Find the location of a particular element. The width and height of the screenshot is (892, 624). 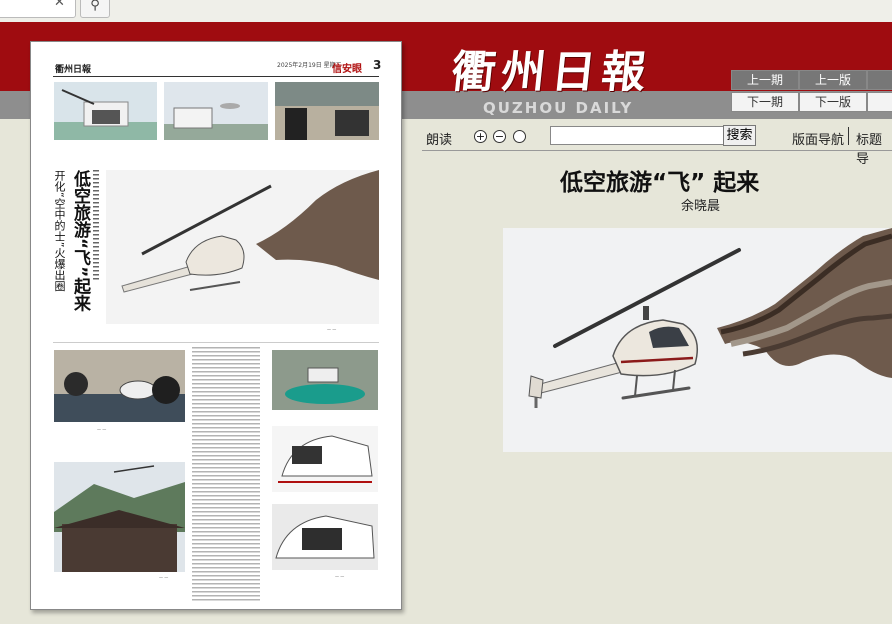

photo-cabin is located at coordinates (325, 459).